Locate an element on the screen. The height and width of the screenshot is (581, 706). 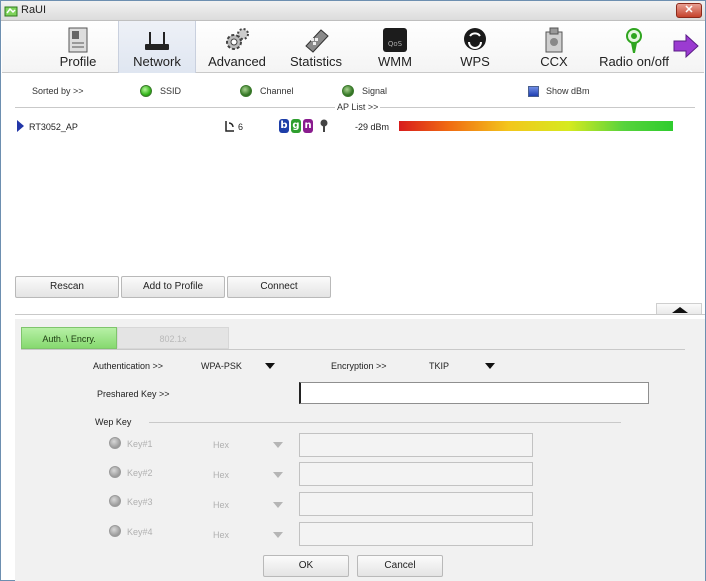
key1-radio is located at coordinates (115, 443).